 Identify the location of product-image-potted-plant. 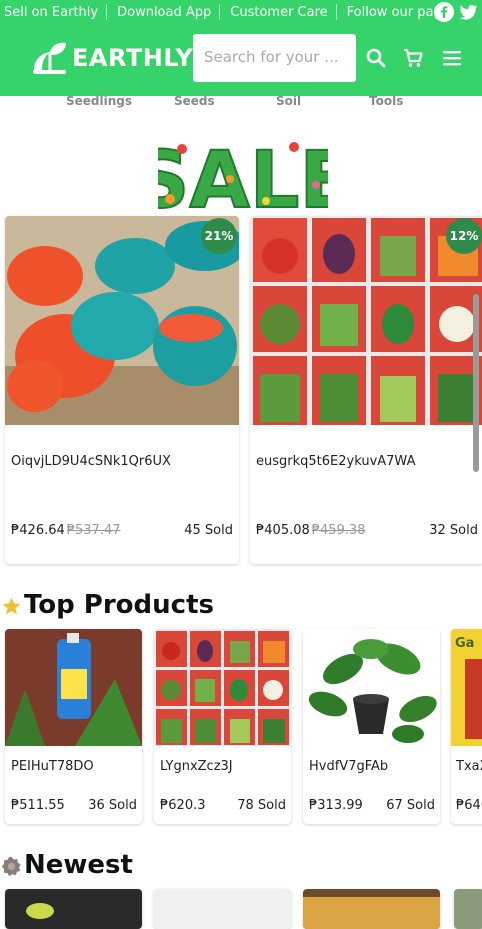
(371, 687).